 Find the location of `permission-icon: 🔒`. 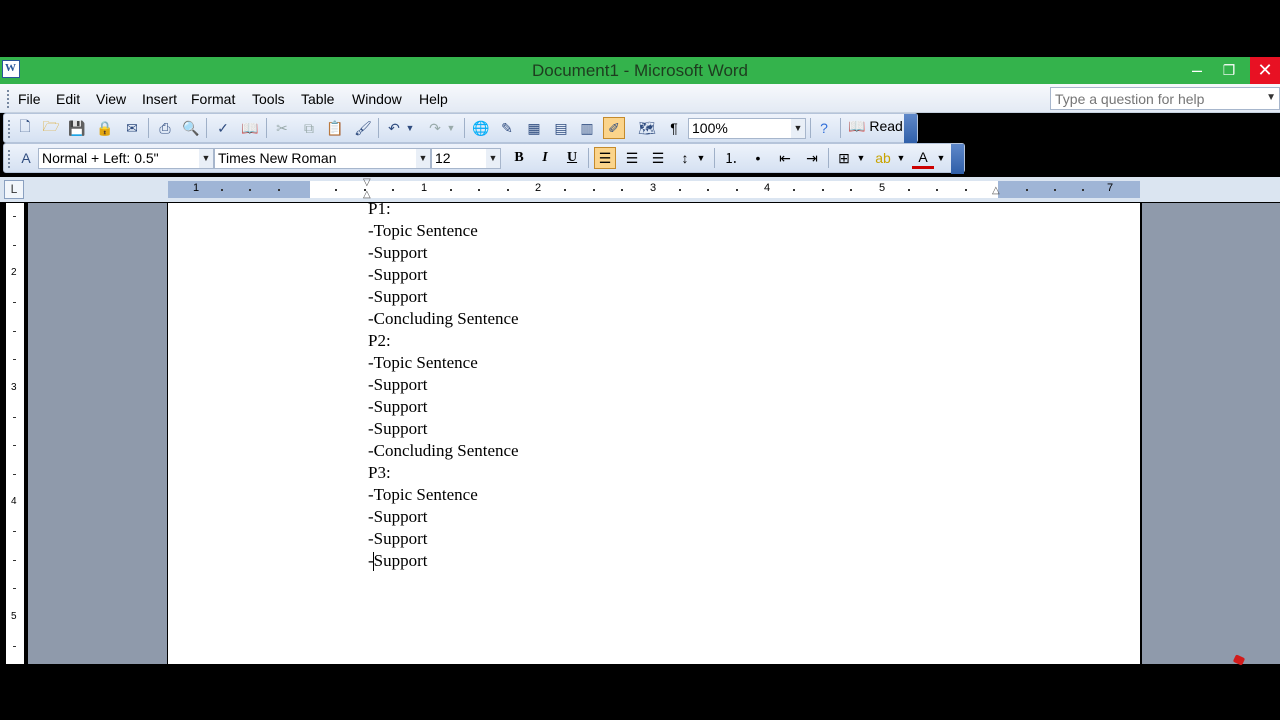

permission-icon: 🔒 is located at coordinates (105, 128).